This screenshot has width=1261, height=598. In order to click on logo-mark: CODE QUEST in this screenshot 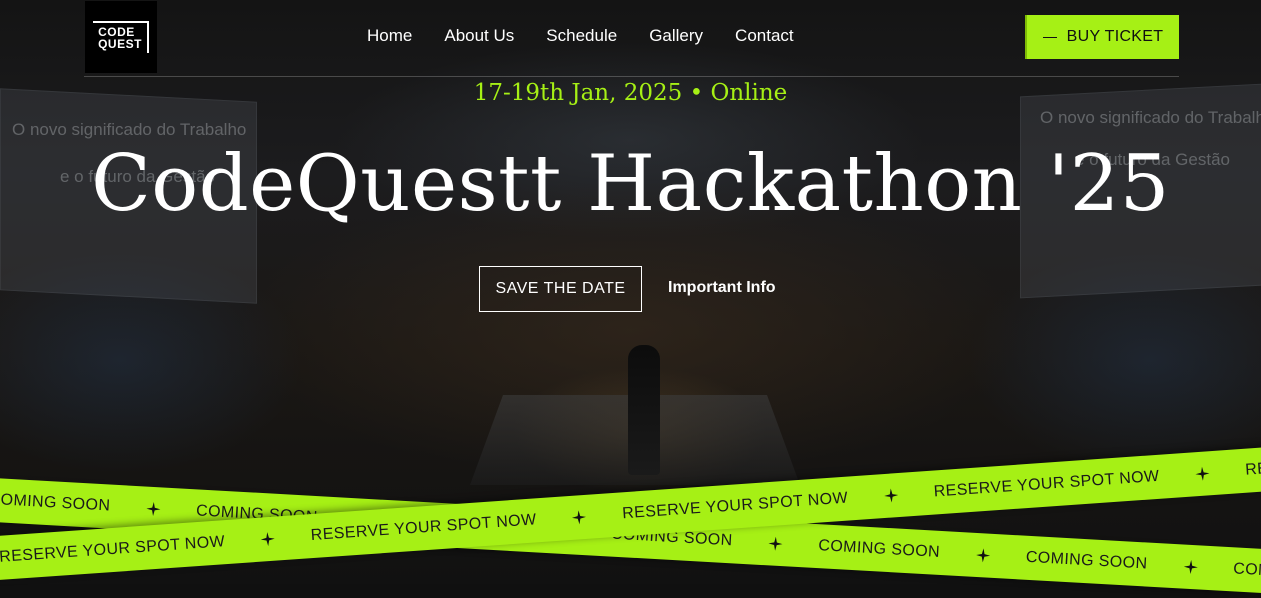, I will do `click(121, 37)`.